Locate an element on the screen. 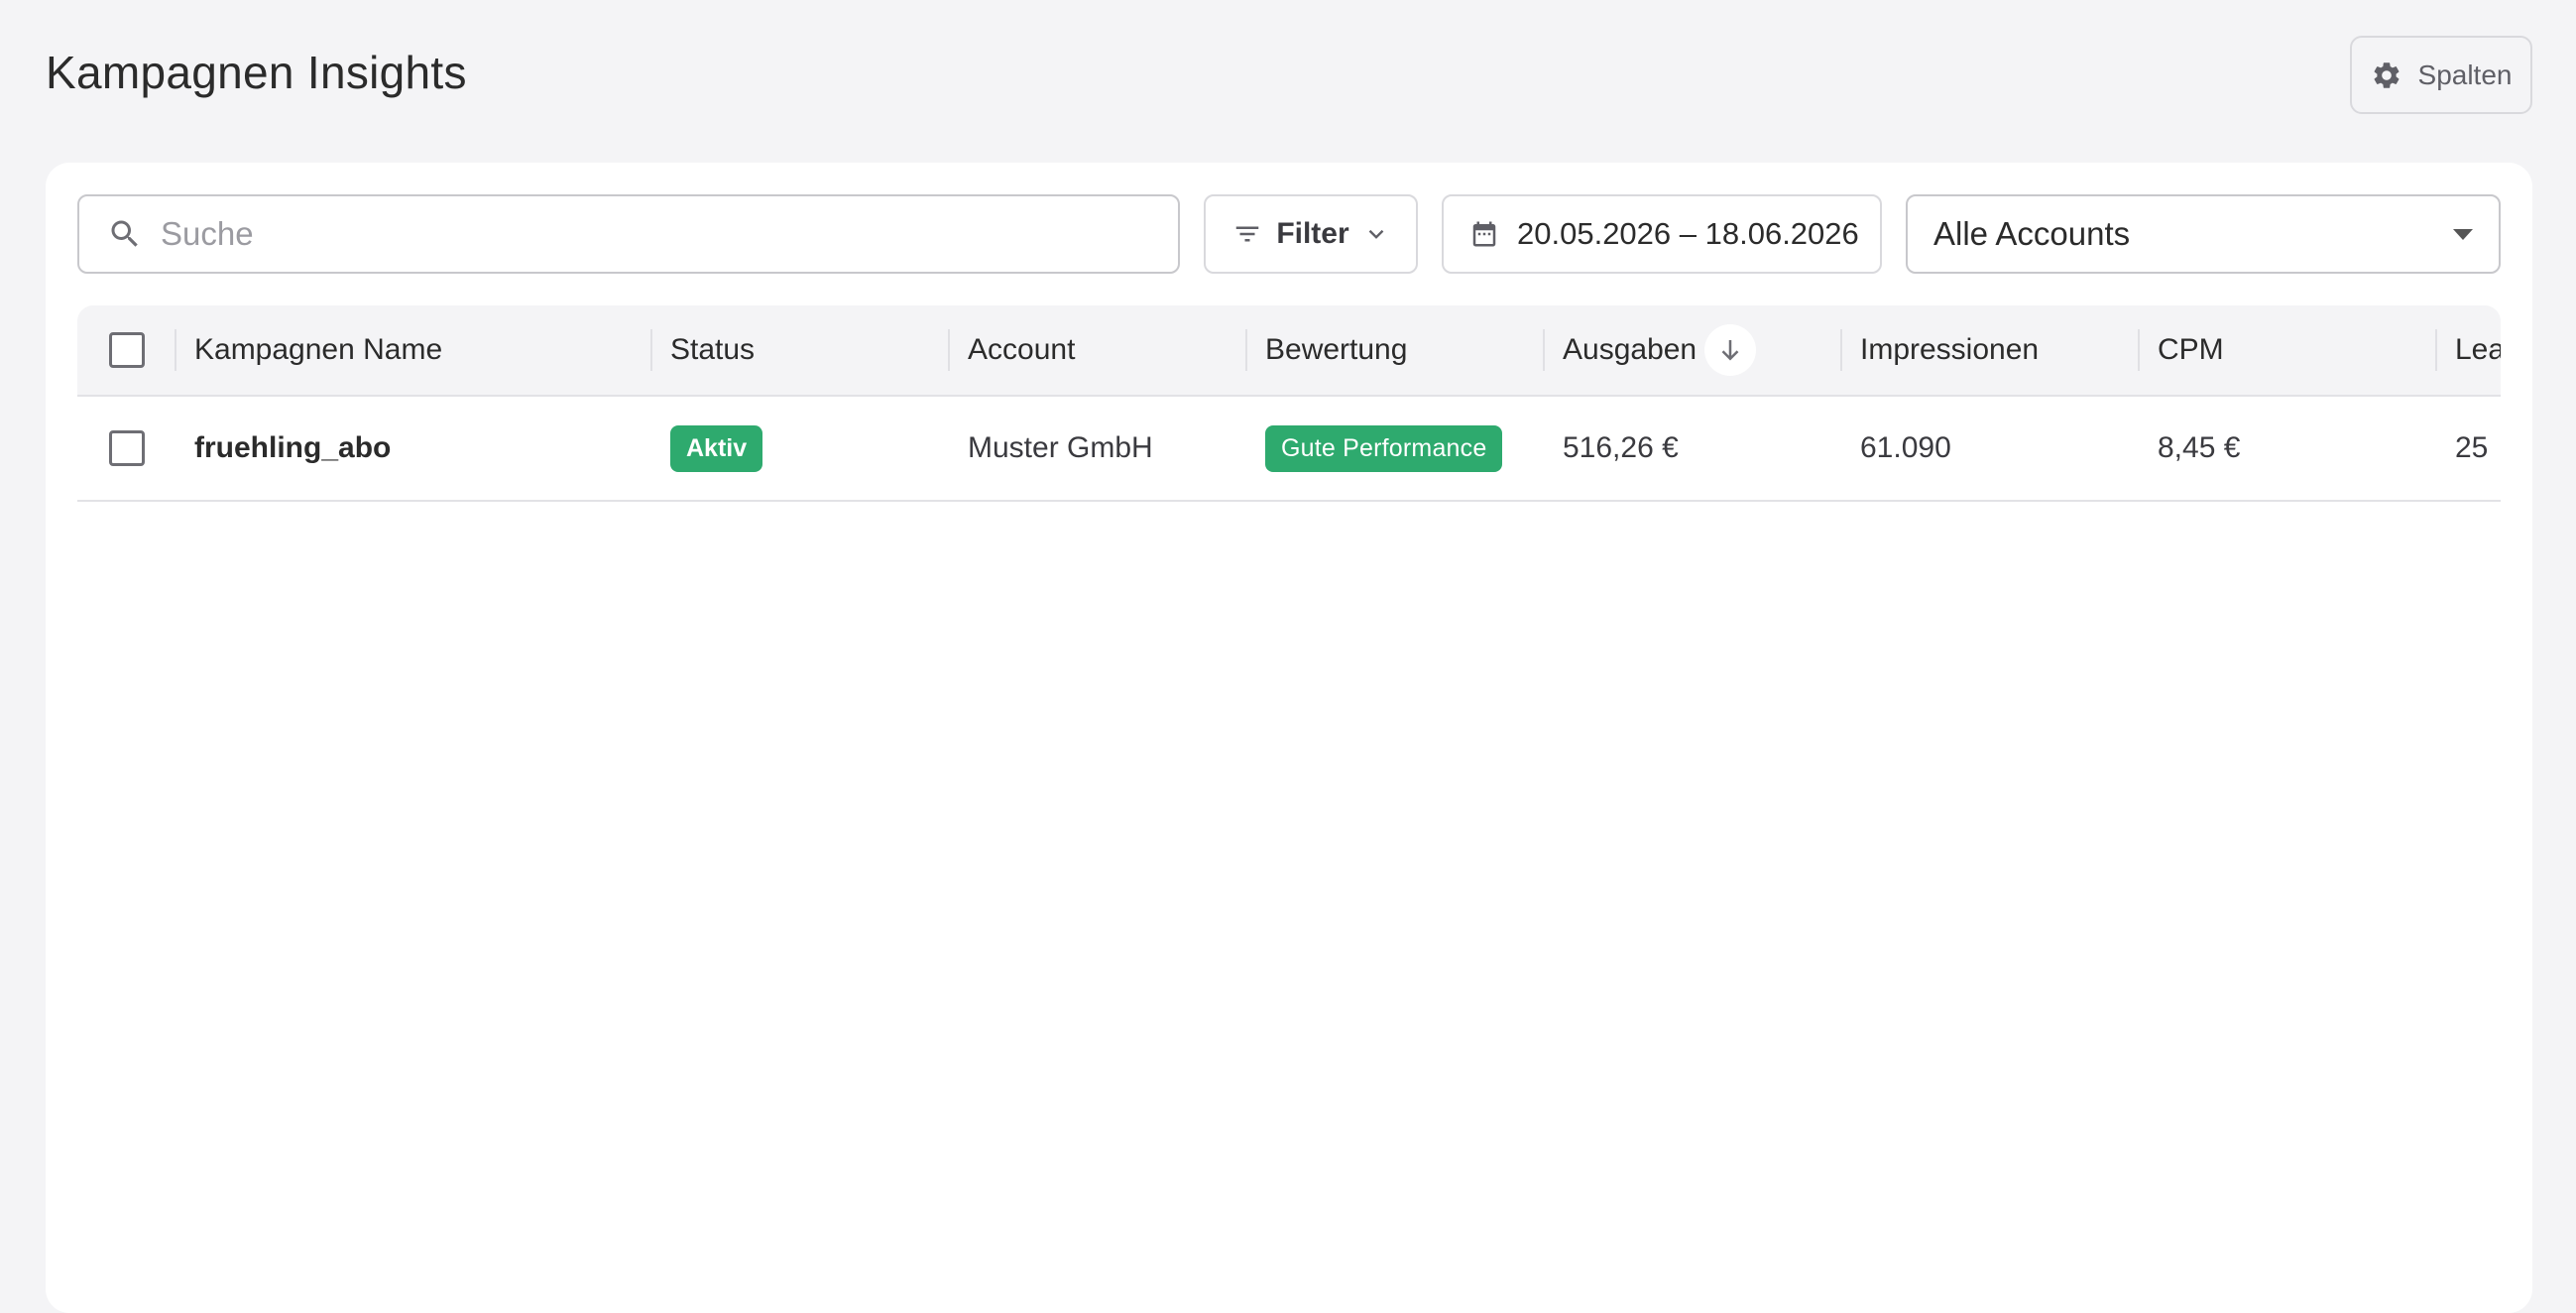 This screenshot has width=2576, height=1313. row-select-cell is located at coordinates (127, 449).